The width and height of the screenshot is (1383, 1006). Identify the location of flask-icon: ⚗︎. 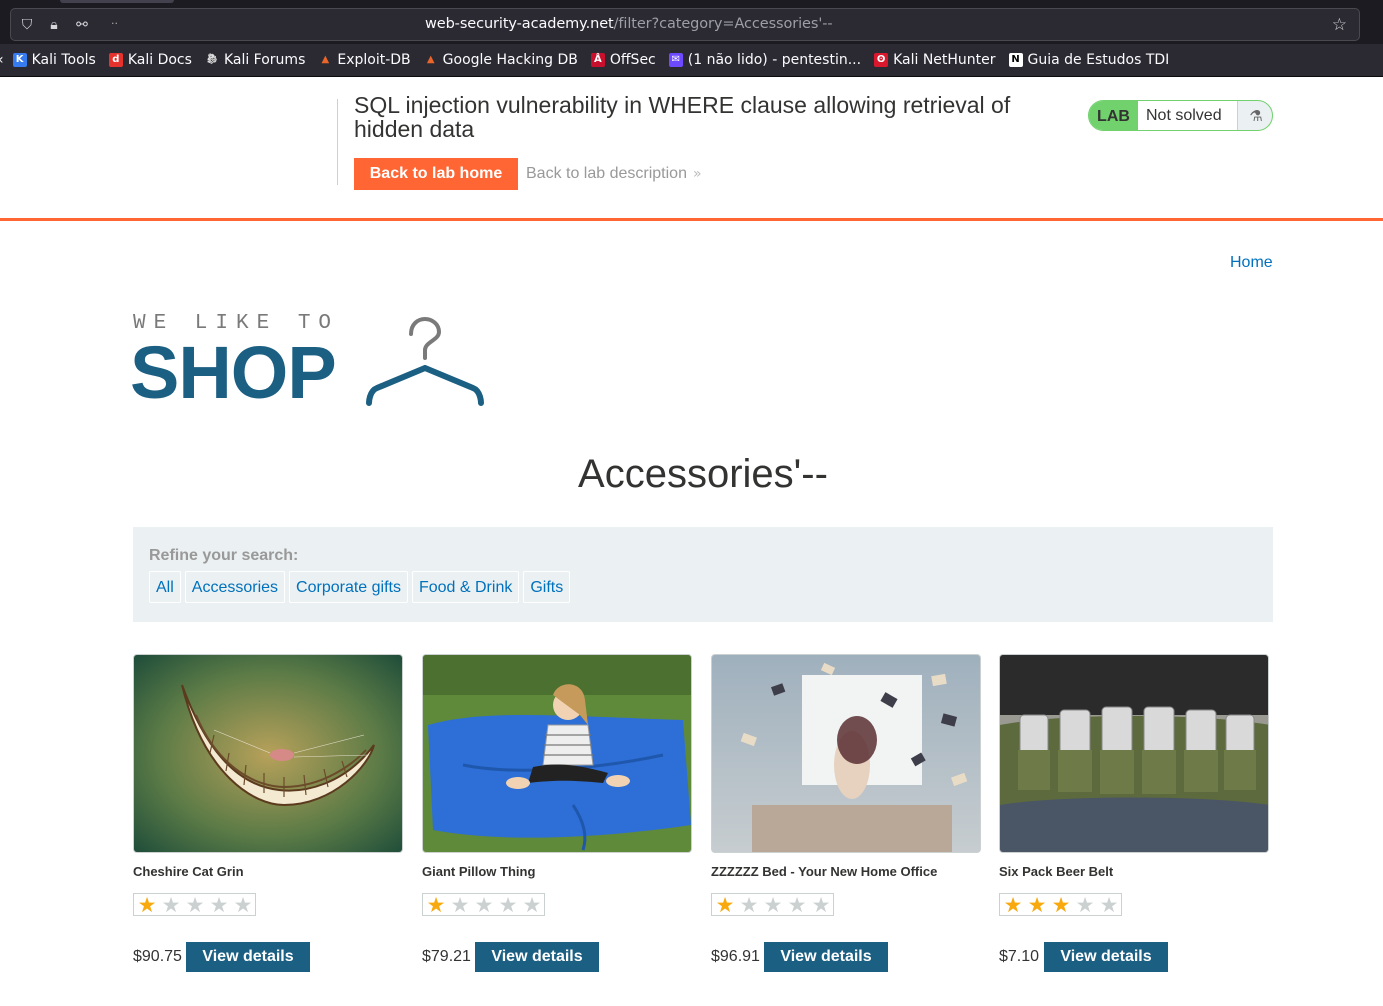
(1254, 115).